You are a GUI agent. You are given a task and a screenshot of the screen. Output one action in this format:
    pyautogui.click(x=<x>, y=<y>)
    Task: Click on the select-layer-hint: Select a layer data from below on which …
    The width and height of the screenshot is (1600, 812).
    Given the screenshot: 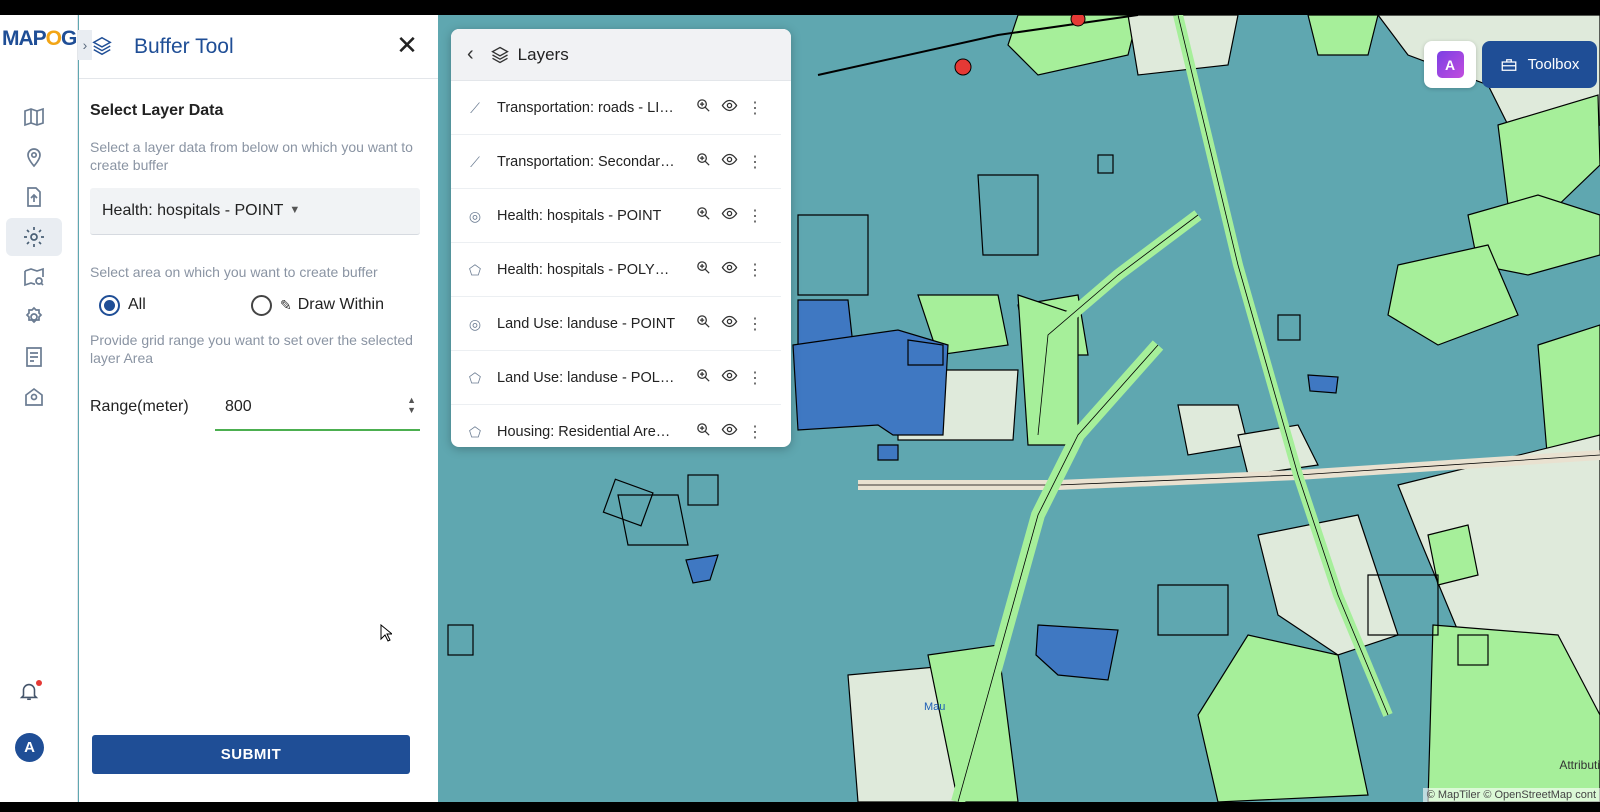 What is the action you would take?
    pyautogui.click(x=251, y=156)
    